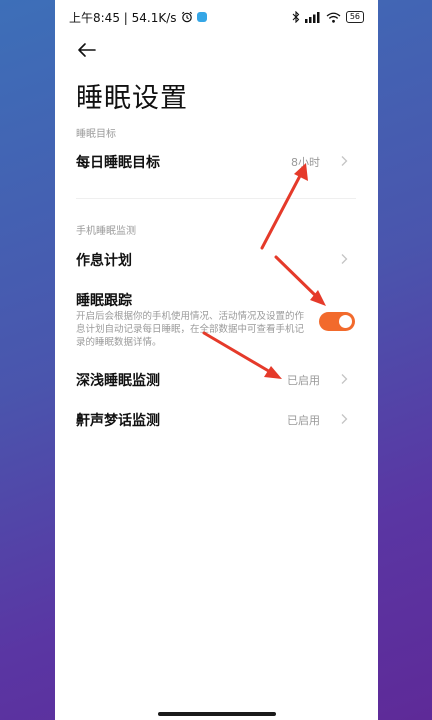 This screenshot has width=432, height=720. What do you see at coordinates (305, 162) in the screenshot?
I see `daily-sleep-goal-value: 8小时` at bounding box center [305, 162].